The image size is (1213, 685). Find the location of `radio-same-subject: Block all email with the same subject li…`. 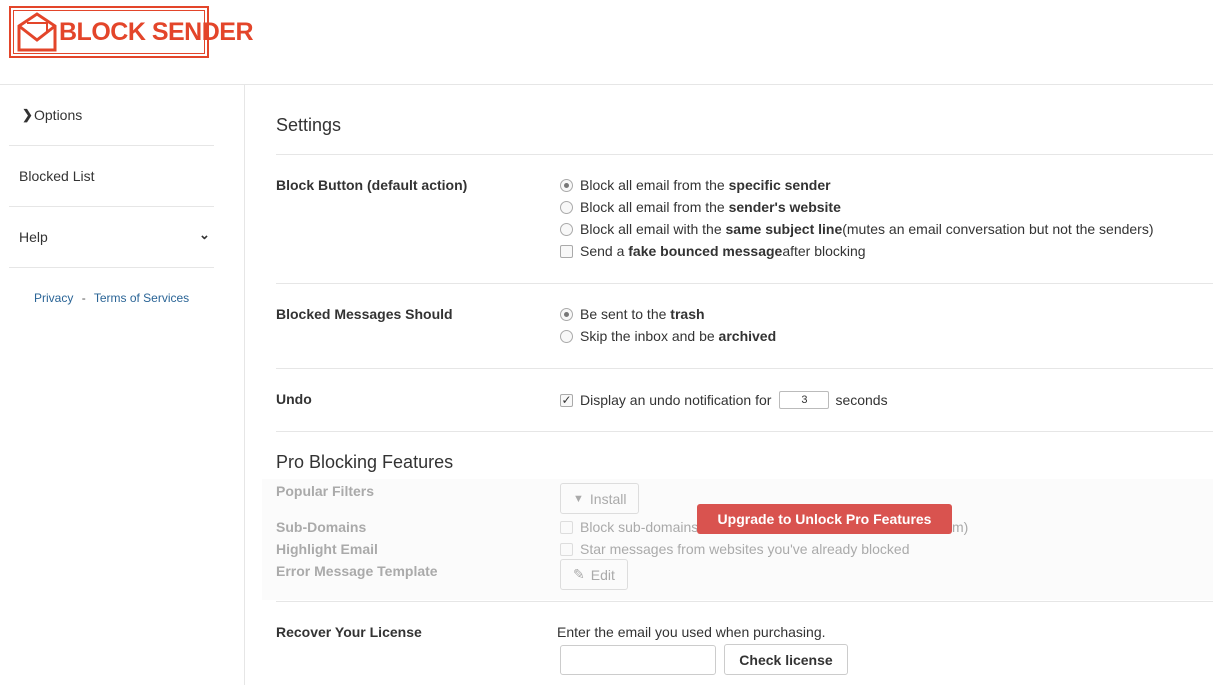

radio-same-subject: Block all email with the same subject li… is located at coordinates (857, 229).